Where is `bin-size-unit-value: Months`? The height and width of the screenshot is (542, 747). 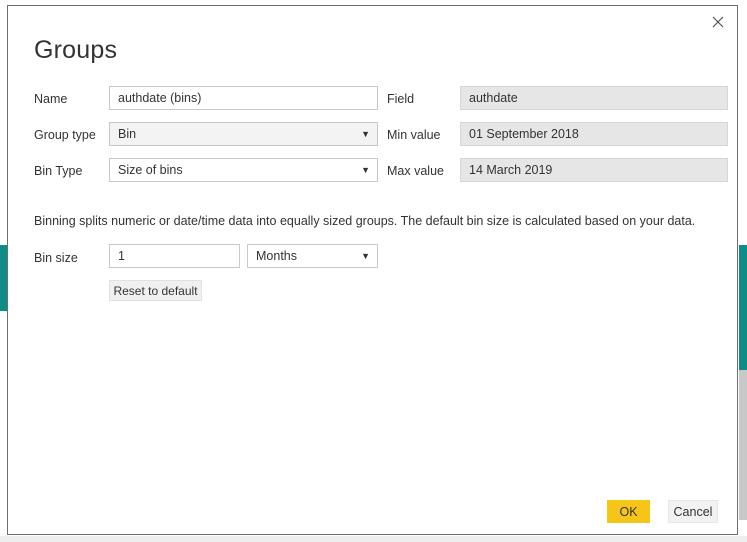 bin-size-unit-value: Months is located at coordinates (276, 256).